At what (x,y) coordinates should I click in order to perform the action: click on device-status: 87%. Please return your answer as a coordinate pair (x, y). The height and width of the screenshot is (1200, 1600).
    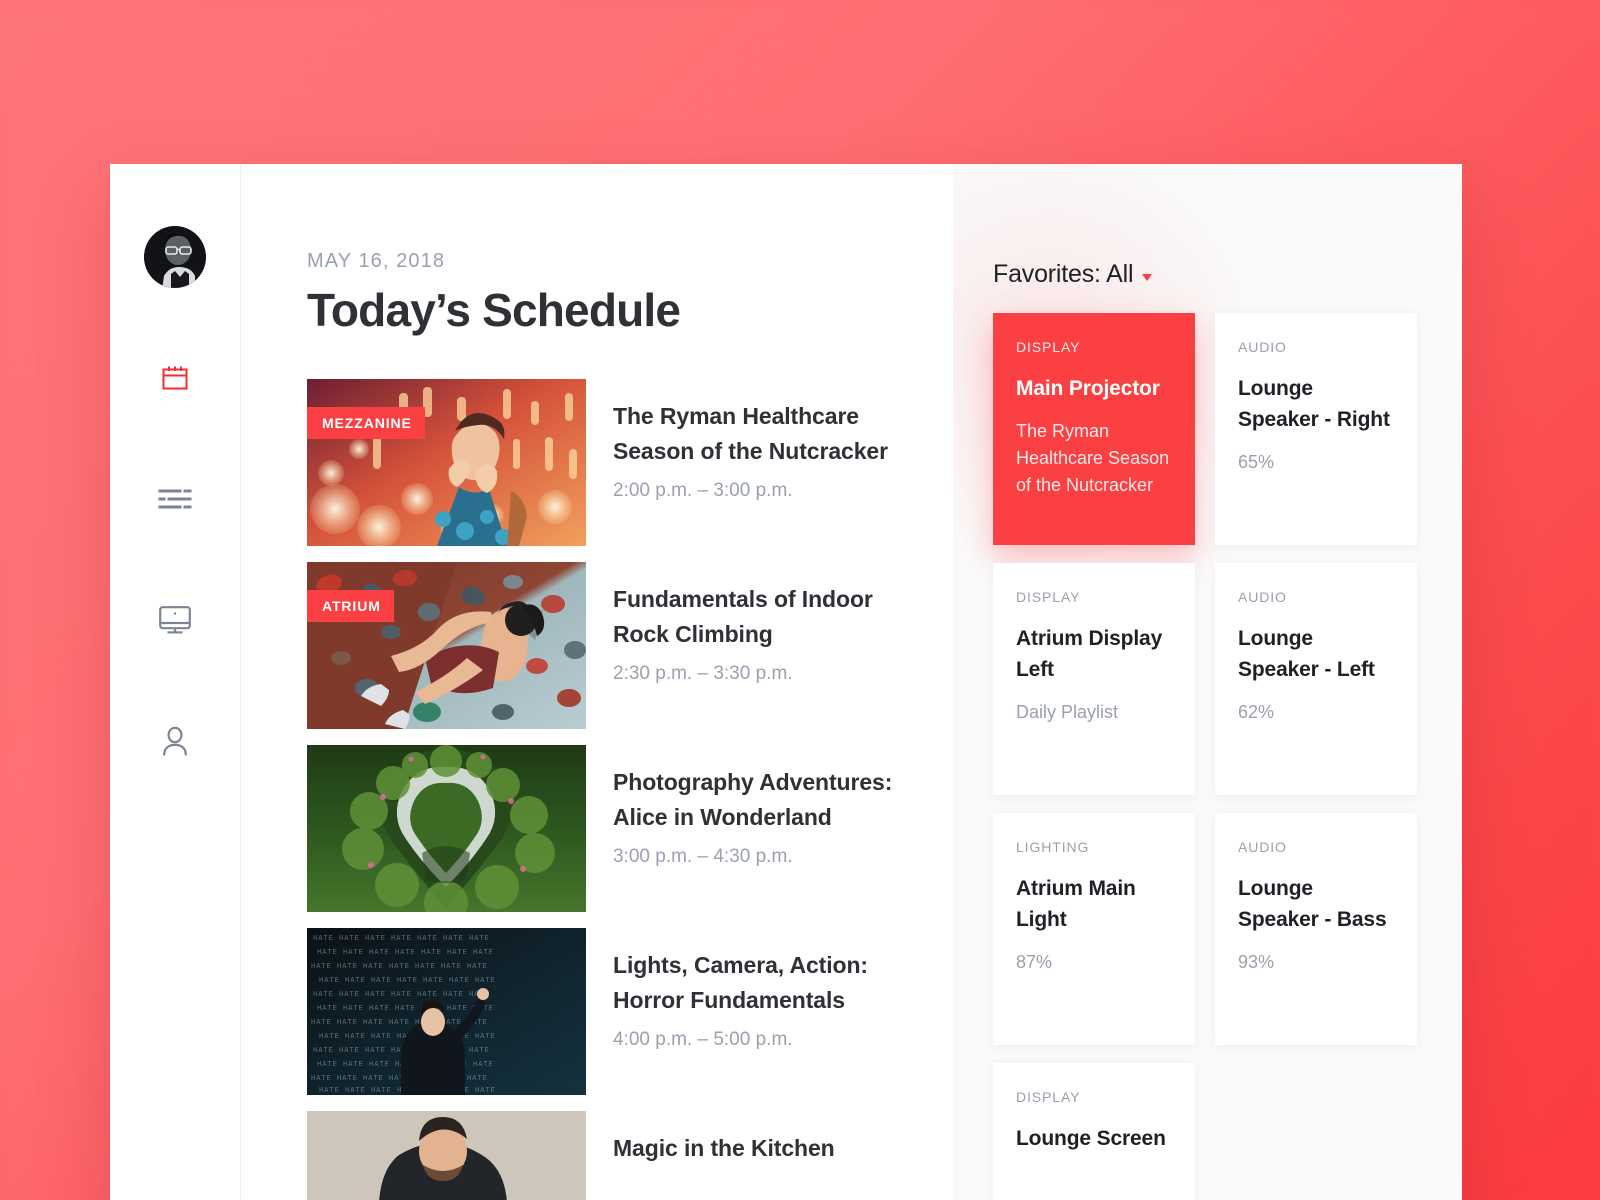
    Looking at the image, I should click on (1034, 962).